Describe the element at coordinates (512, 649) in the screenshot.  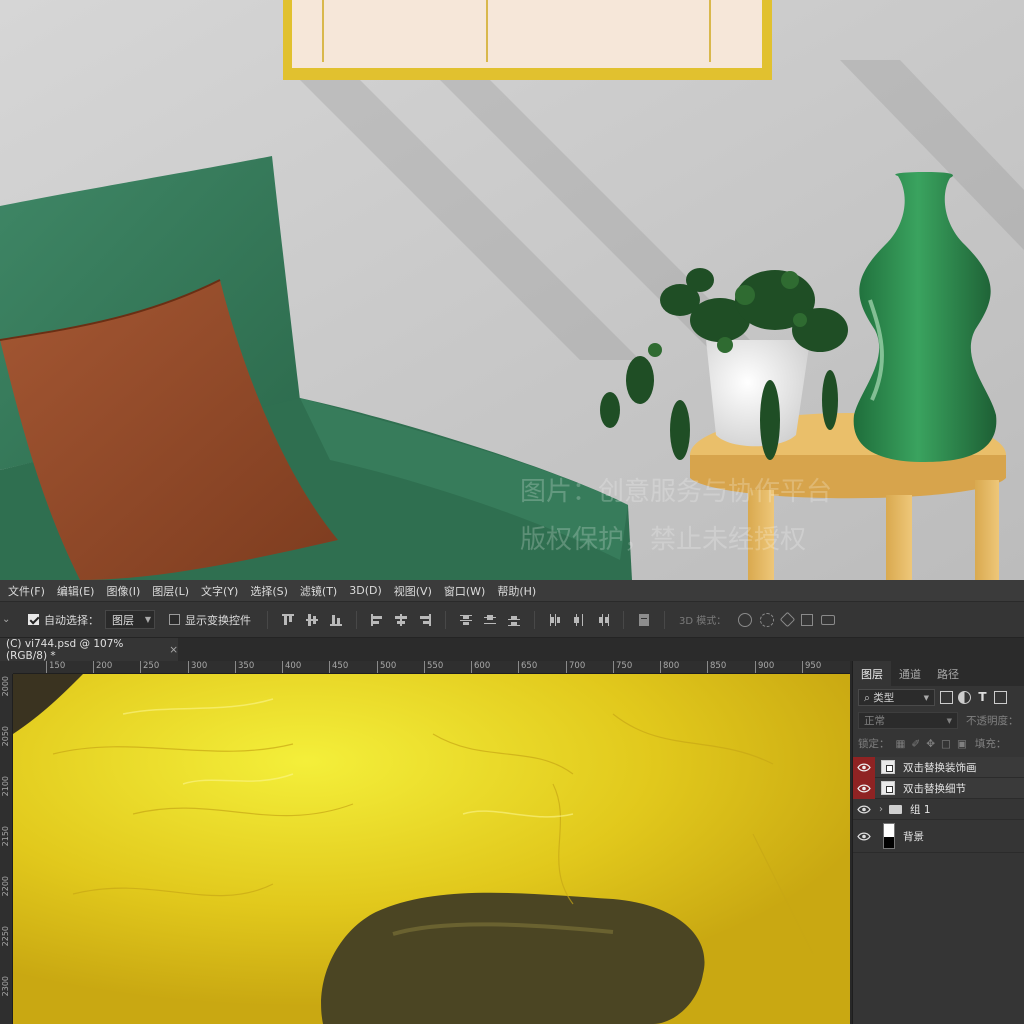
I see `document-tab-bar: (C) vi744.psd @ 107%(RGB/8) * ×` at that location.